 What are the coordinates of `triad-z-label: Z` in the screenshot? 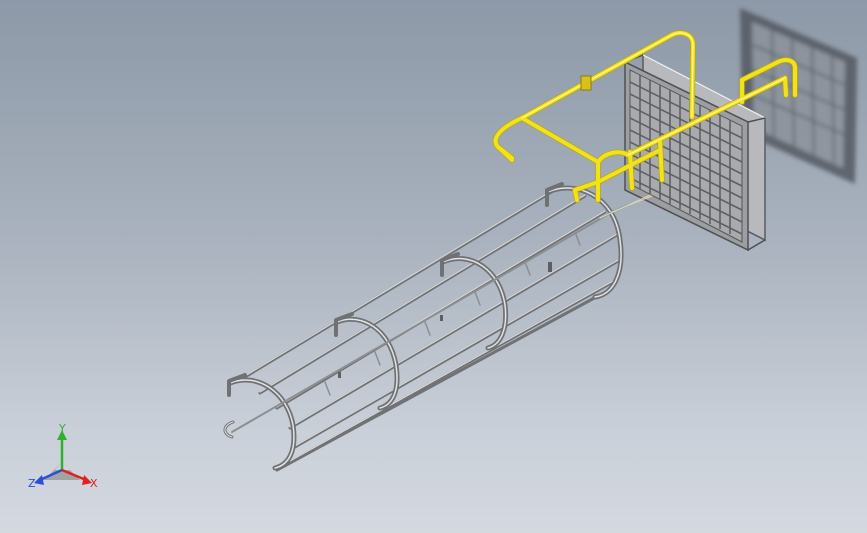 It's located at (32, 483).